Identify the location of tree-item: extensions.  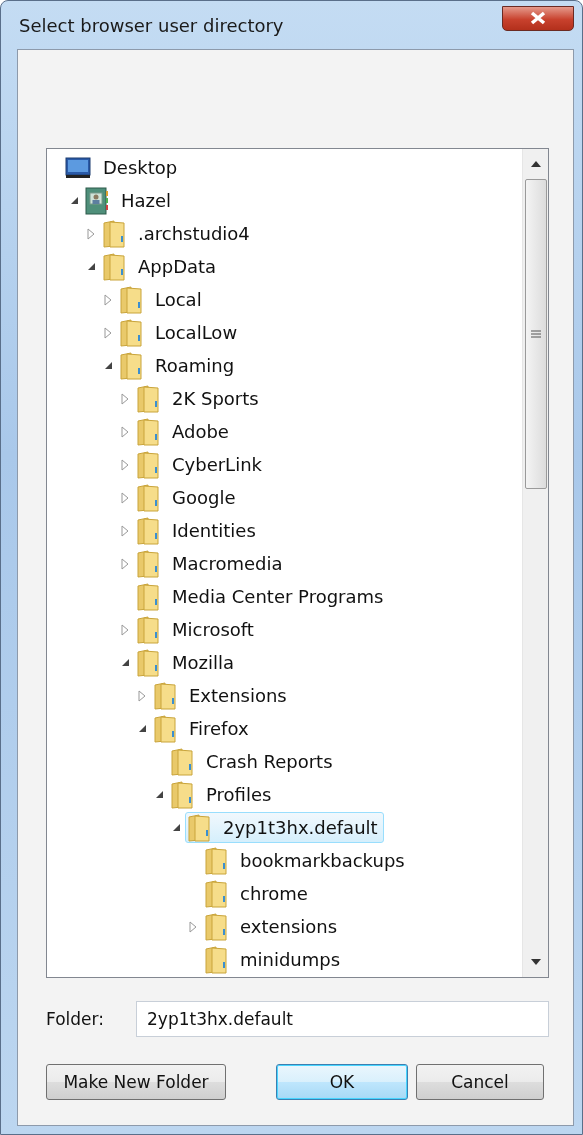
(265, 926).